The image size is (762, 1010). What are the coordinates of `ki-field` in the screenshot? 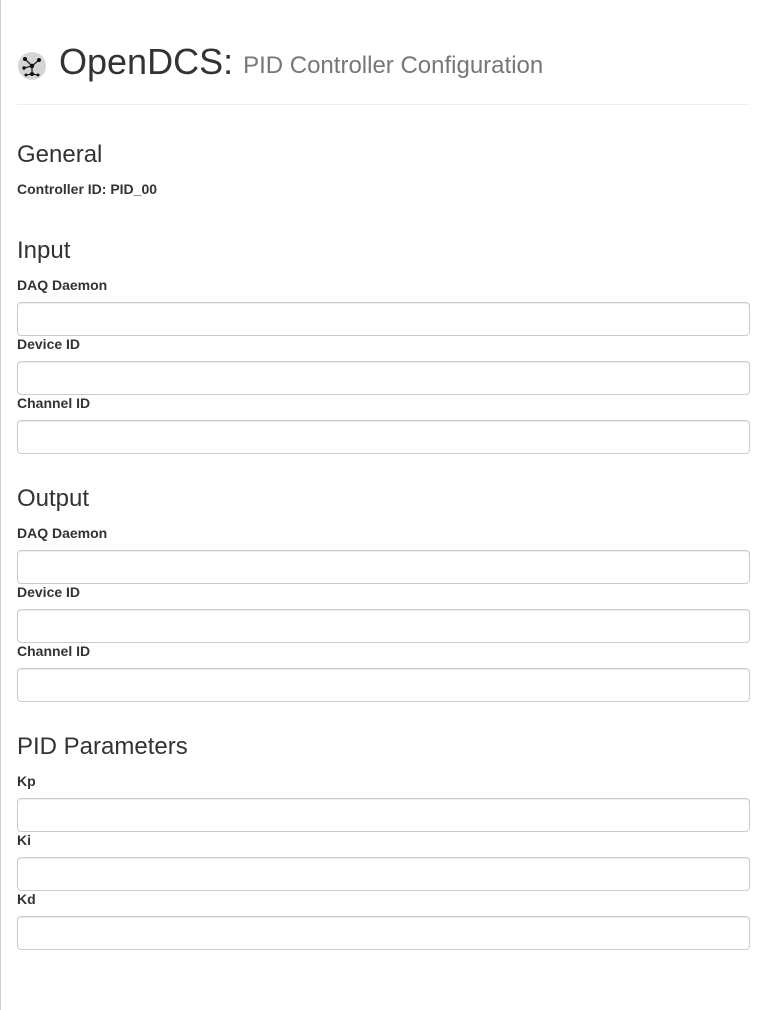 It's located at (383, 874).